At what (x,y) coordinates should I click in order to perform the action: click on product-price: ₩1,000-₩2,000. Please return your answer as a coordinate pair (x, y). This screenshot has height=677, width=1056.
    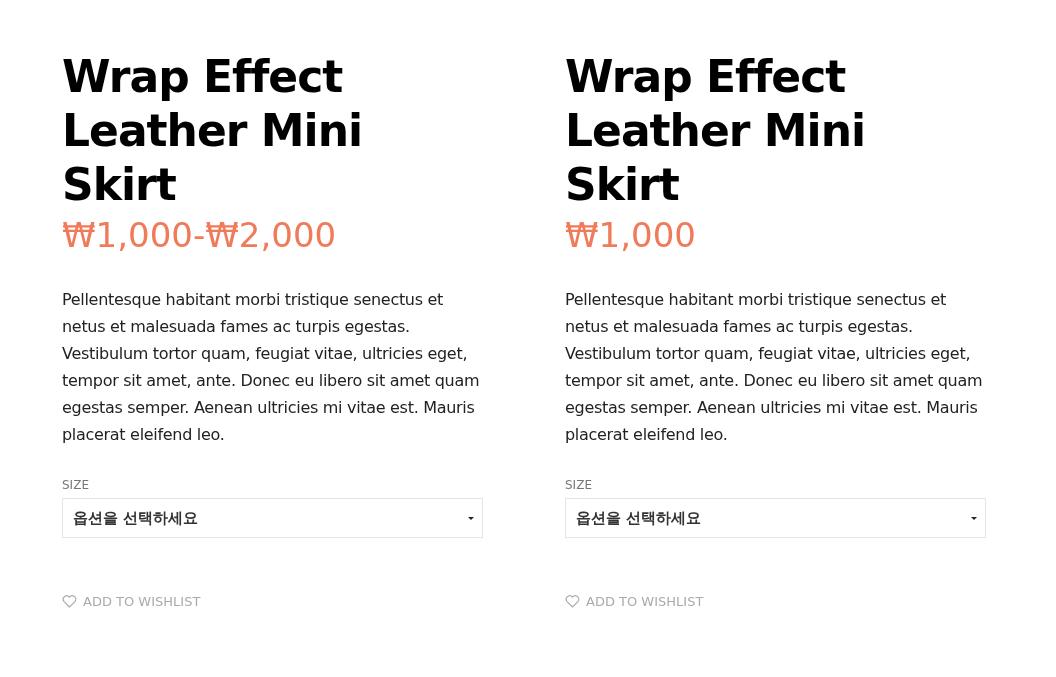
    Looking at the image, I should click on (200, 235).